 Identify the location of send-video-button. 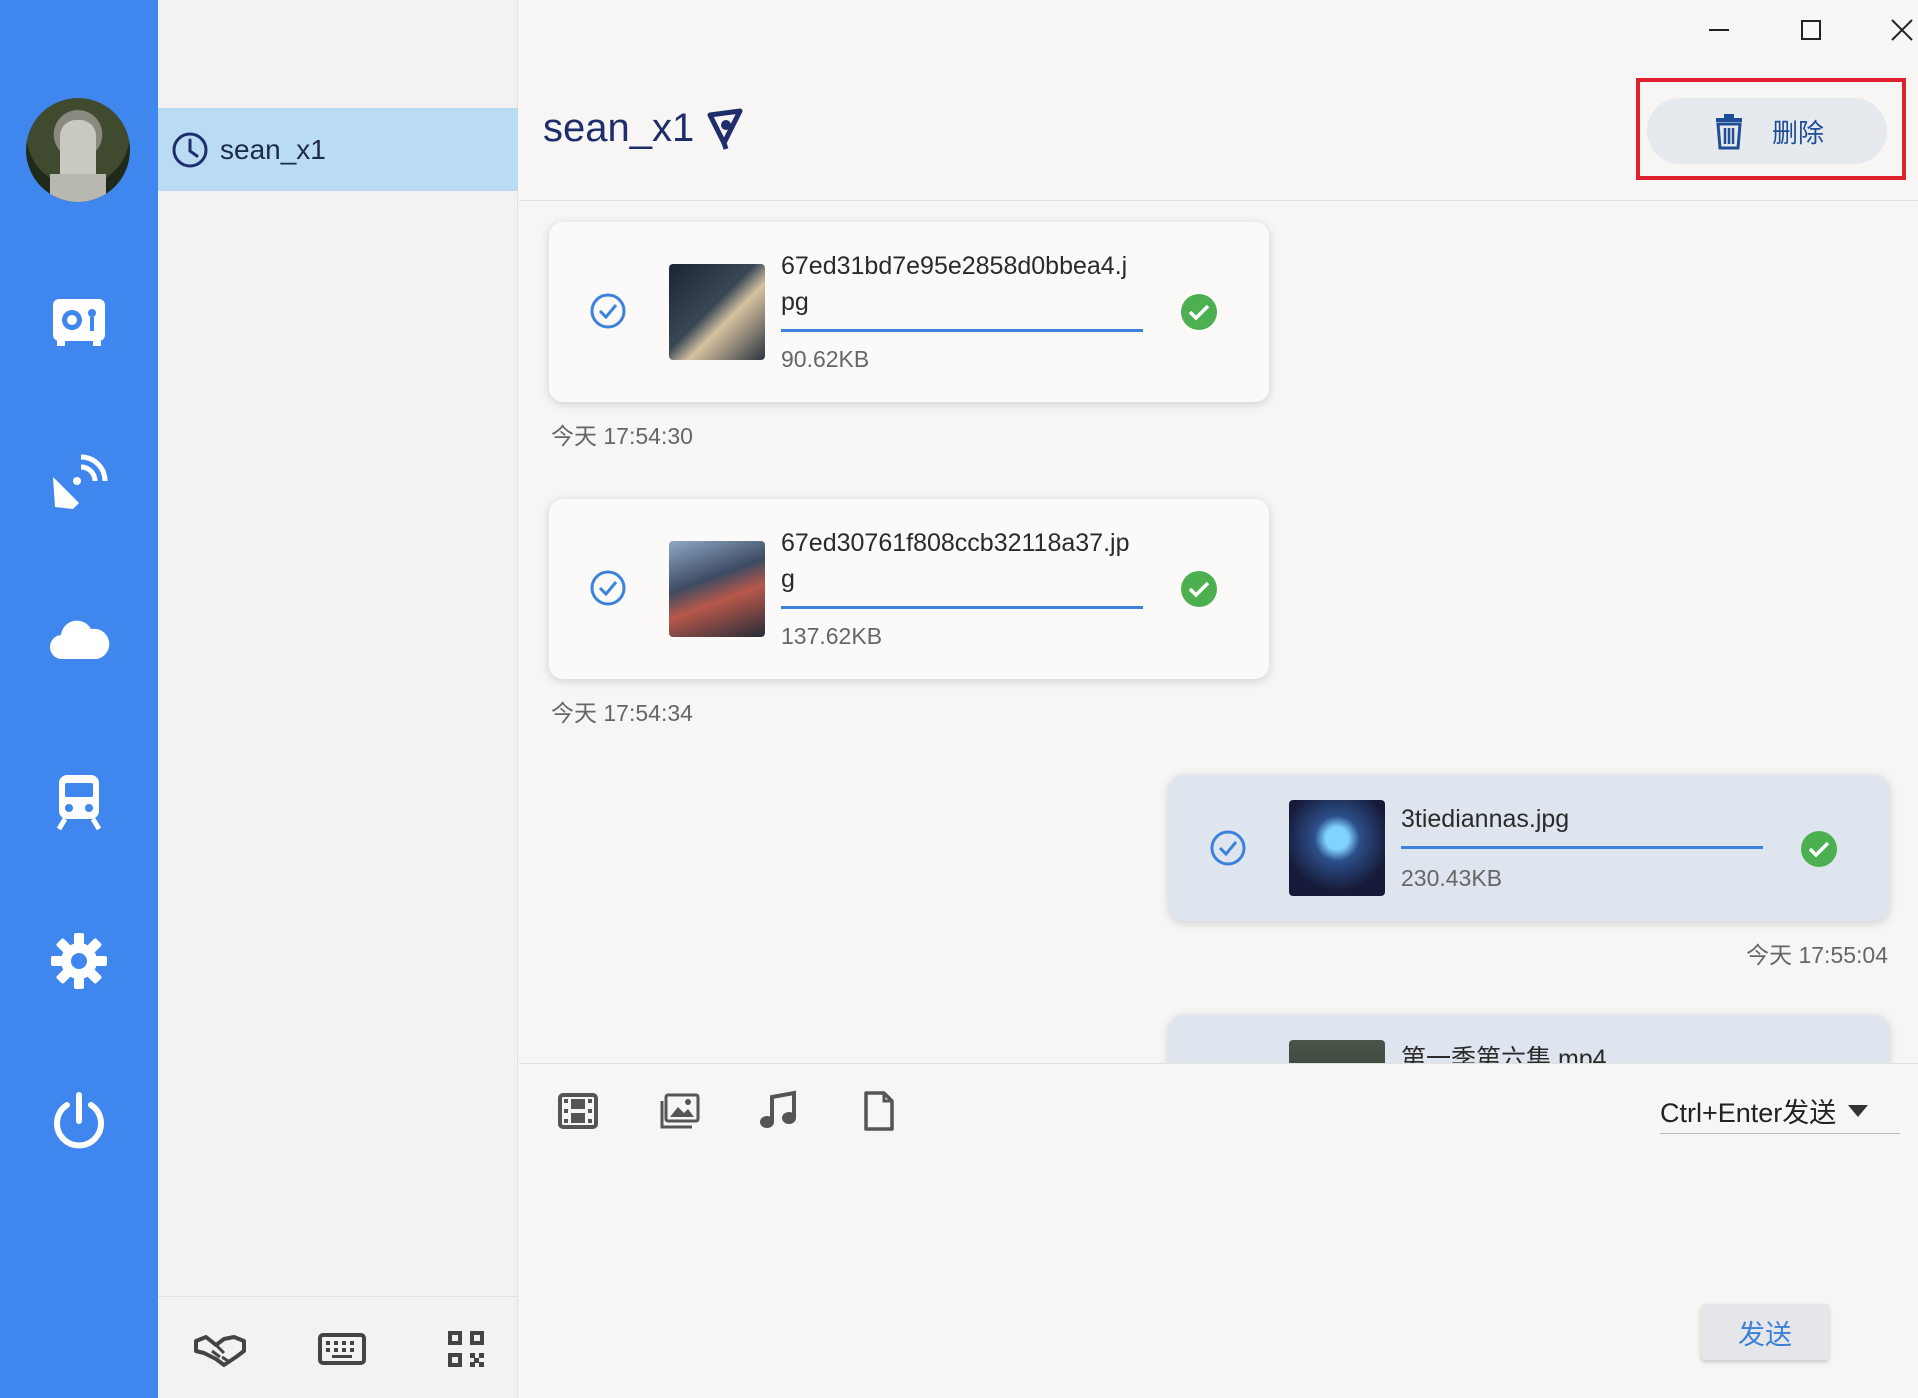
(578, 1111).